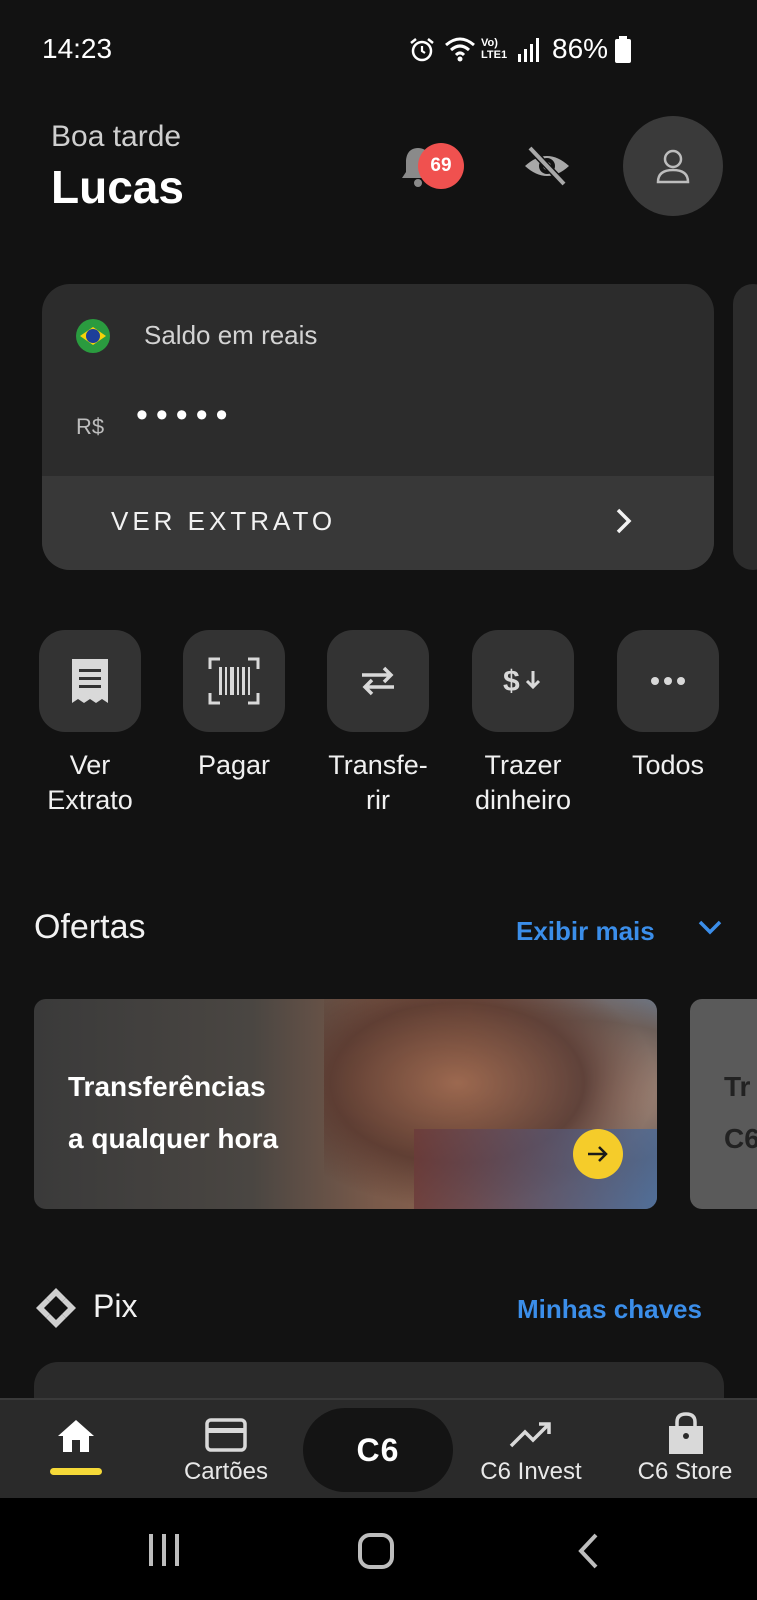 This screenshot has width=757, height=1600. Describe the element at coordinates (226, 1435) in the screenshot. I see `card-icon` at that location.